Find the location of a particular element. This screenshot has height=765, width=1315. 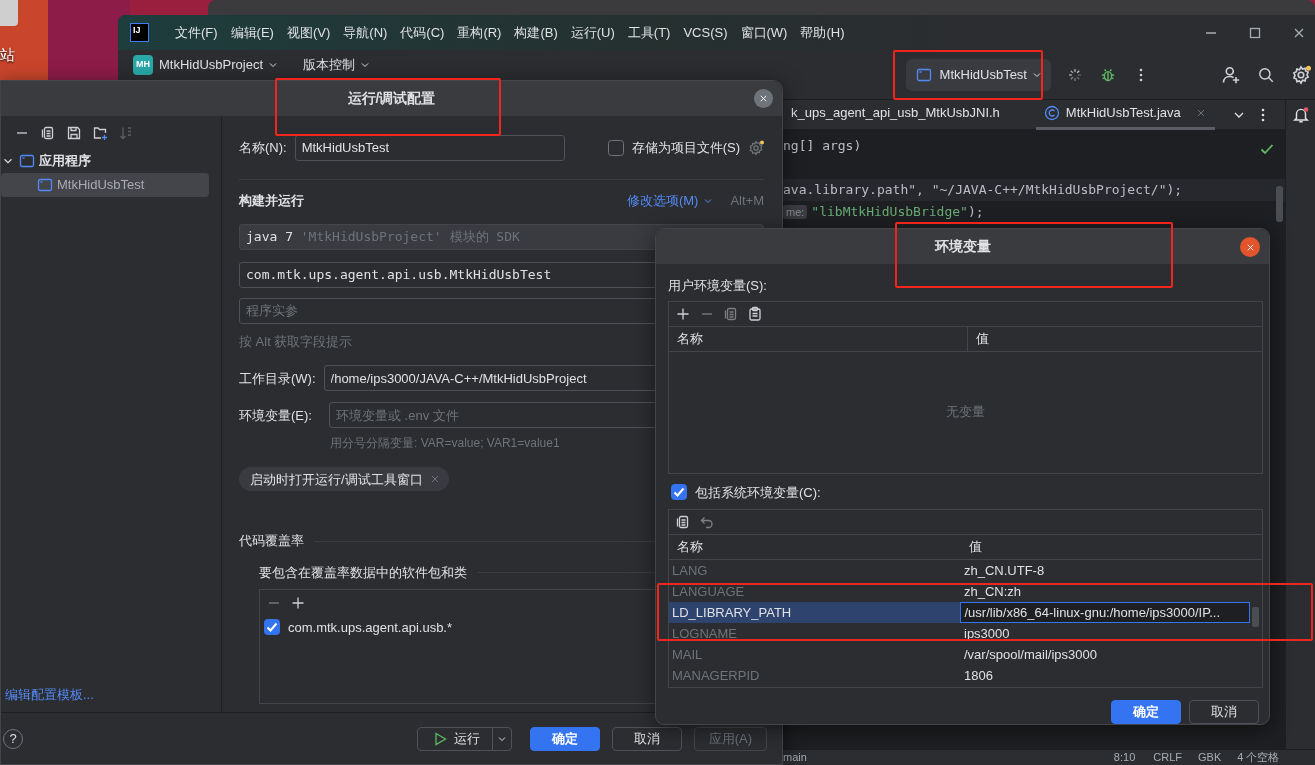

menu-item: 重构(R) is located at coordinates (479, 32).